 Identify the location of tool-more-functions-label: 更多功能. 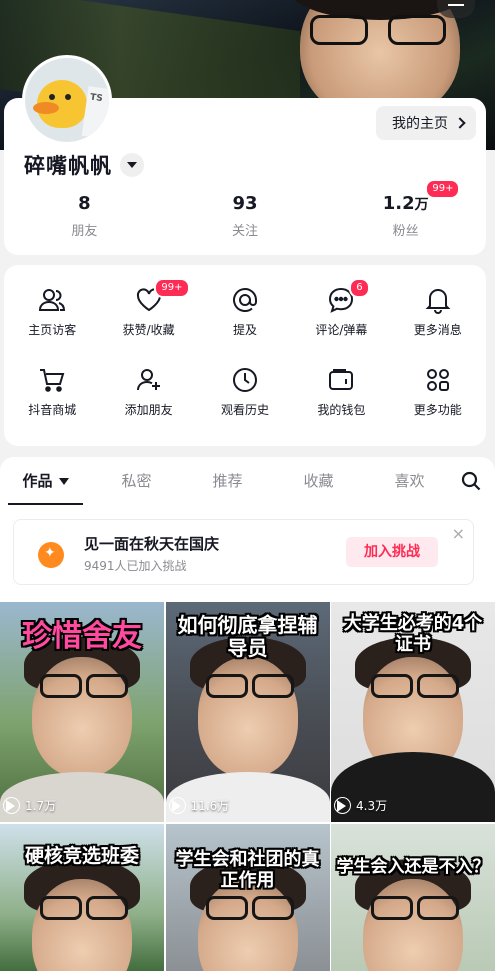
(437, 410).